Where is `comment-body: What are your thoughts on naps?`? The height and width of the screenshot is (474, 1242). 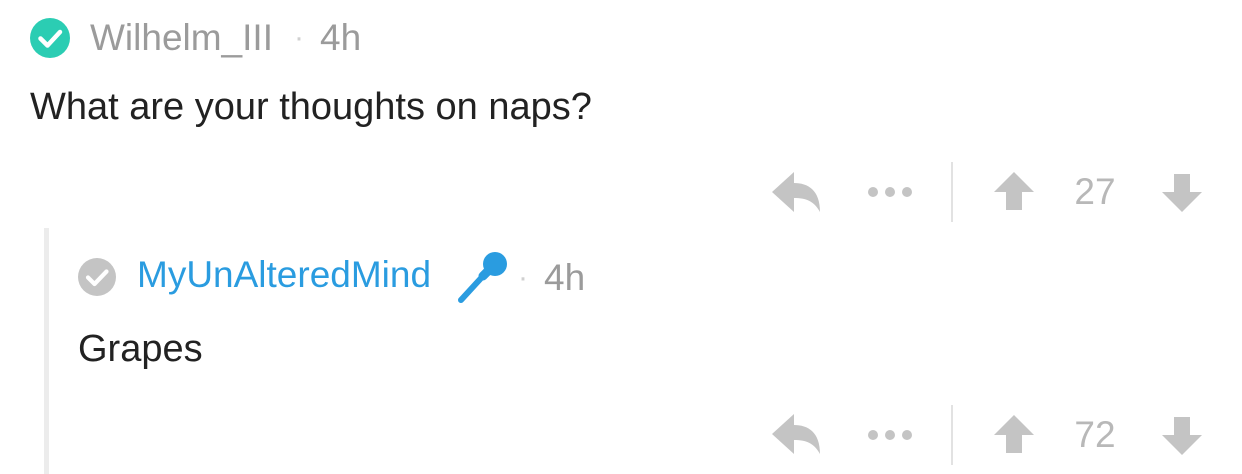 comment-body: What are your thoughts on naps? is located at coordinates (311, 107).